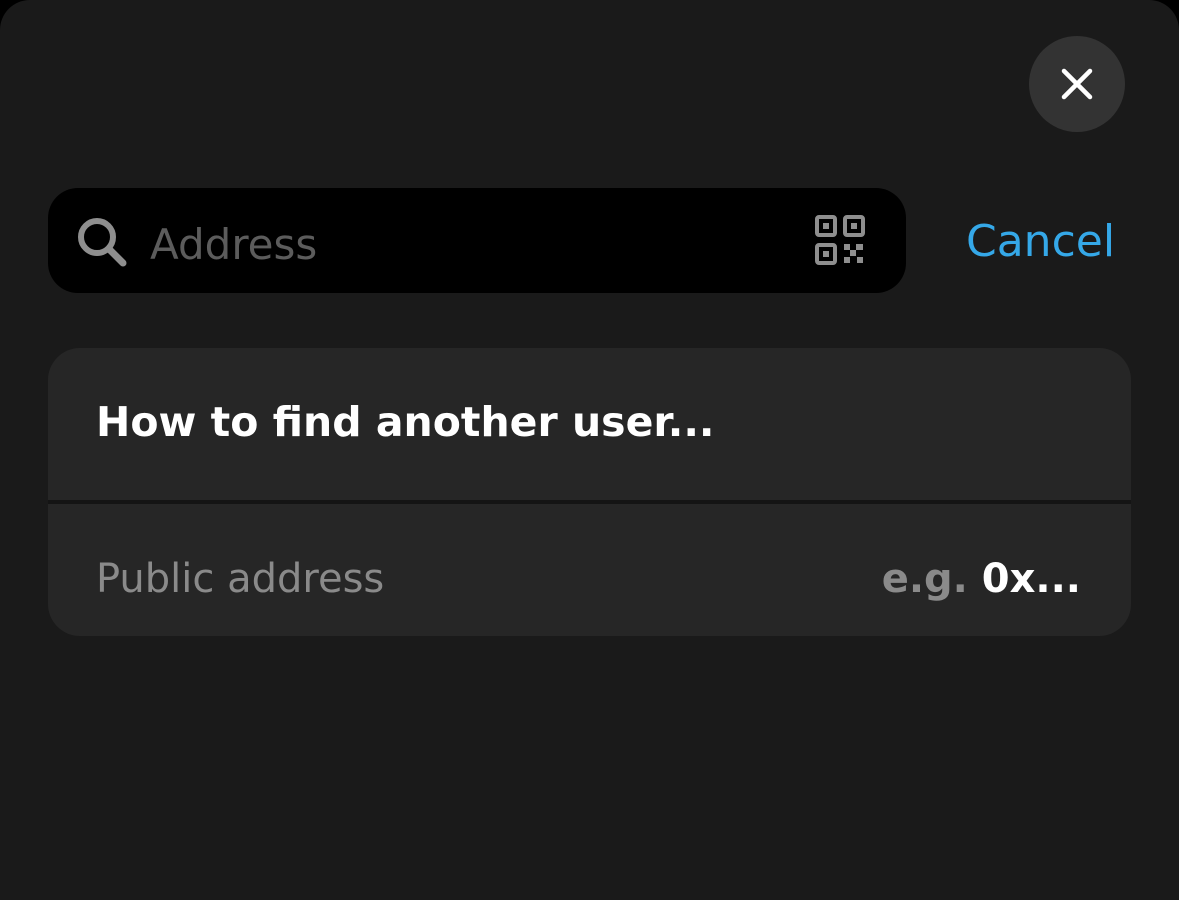 This screenshot has height=900, width=1179. Describe the element at coordinates (924, 579) in the screenshot. I see `example-prefix: e.g.` at that location.